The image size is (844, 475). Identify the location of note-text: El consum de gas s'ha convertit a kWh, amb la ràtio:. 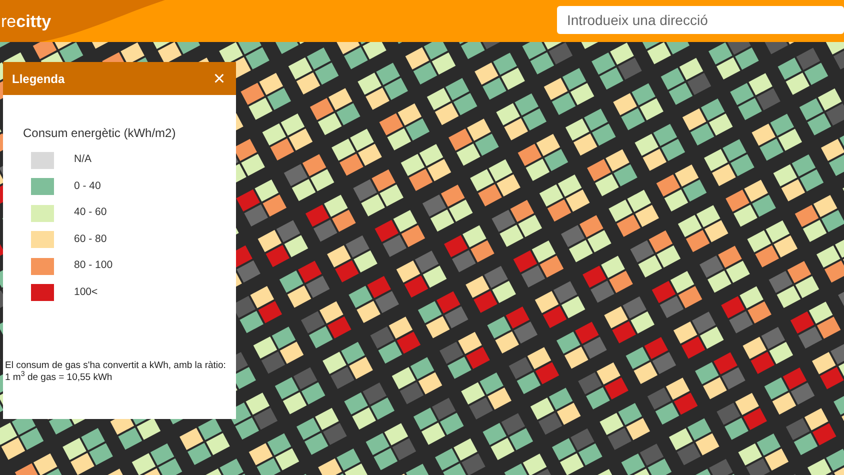
(115, 365).